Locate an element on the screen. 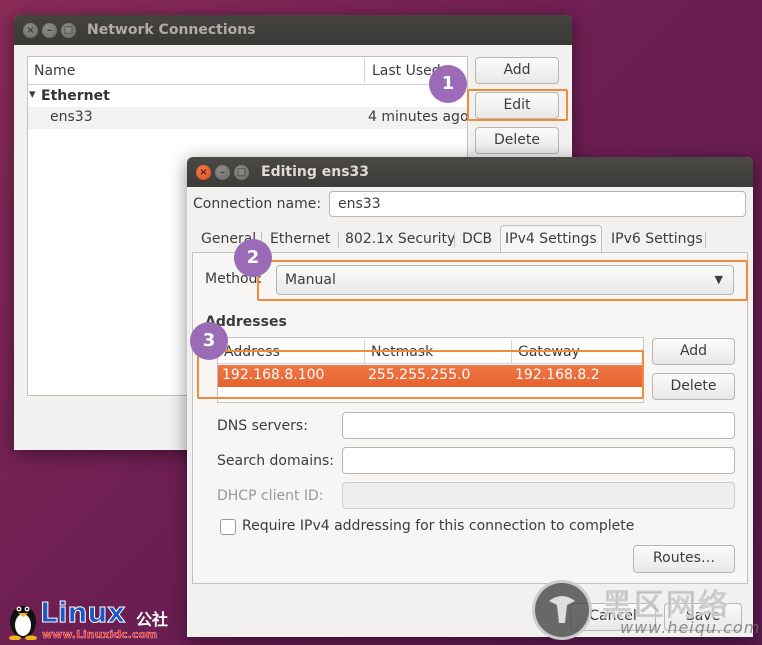 The width and height of the screenshot is (762, 645). callout-badge-1: 1 is located at coordinates (448, 84).